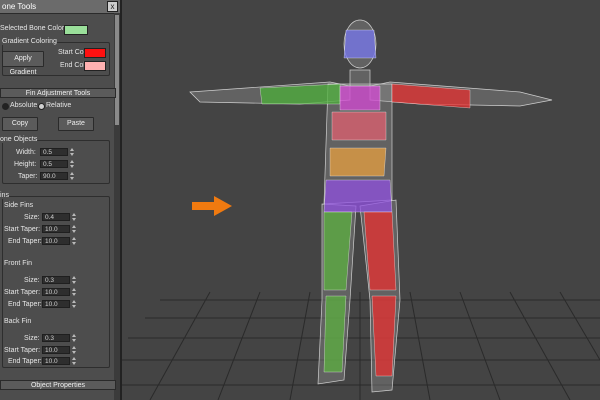 The height and width of the screenshot is (400, 600). I want to click on side-size-spinner: 0.4, so click(56, 217).